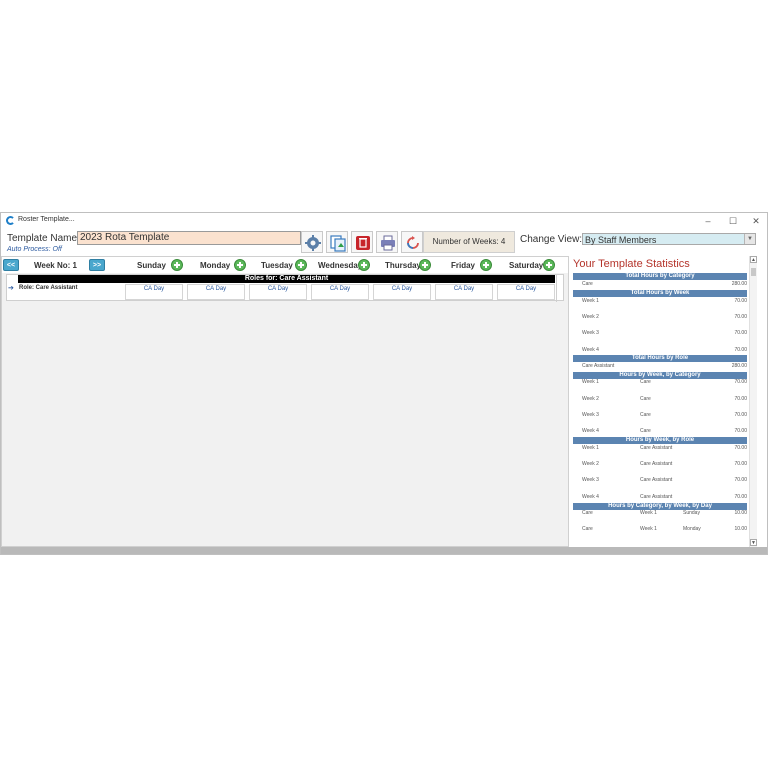 The width and height of the screenshot is (768, 768). What do you see at coordinates (621, 240) in the screenshot?
I see `change-view-value: By Staff Members` at bounding box center [621, 240].